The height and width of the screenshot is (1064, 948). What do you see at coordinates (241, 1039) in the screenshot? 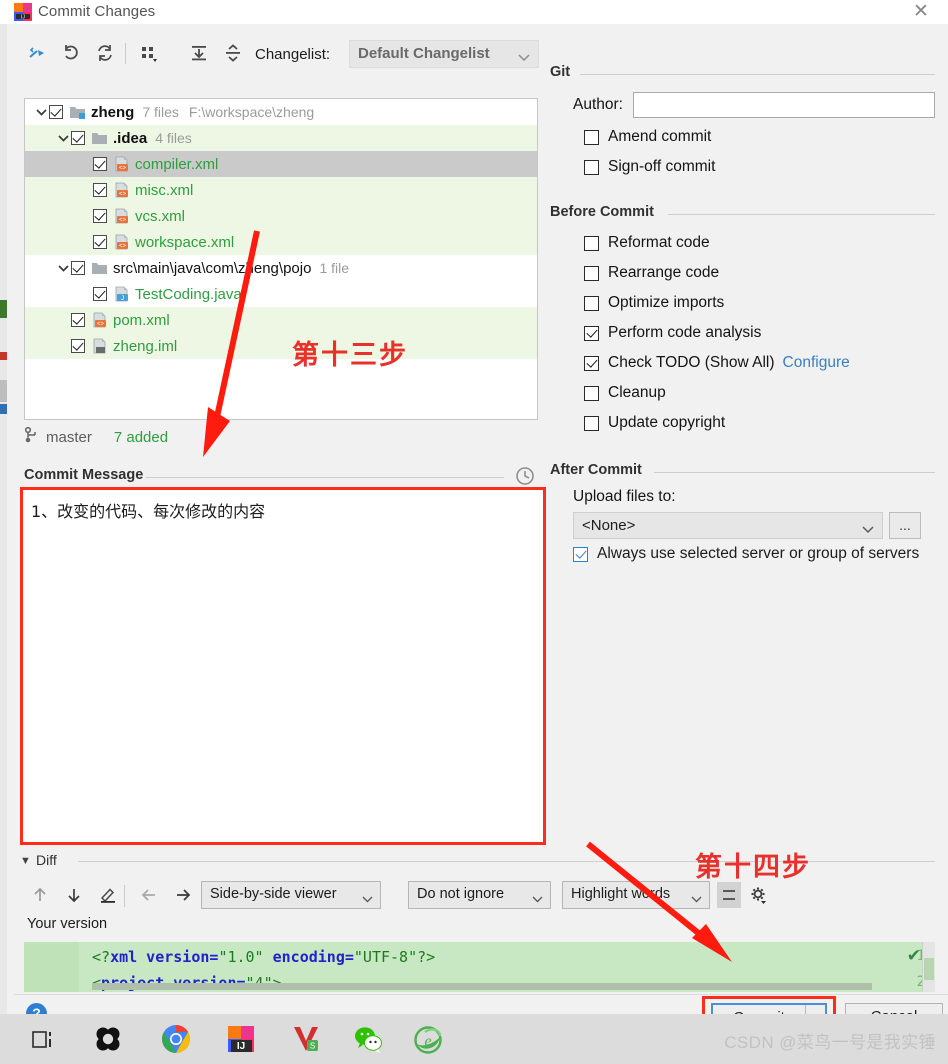
I see `intellij-idea-icon: IJ` at bounding box center [241, 1039].